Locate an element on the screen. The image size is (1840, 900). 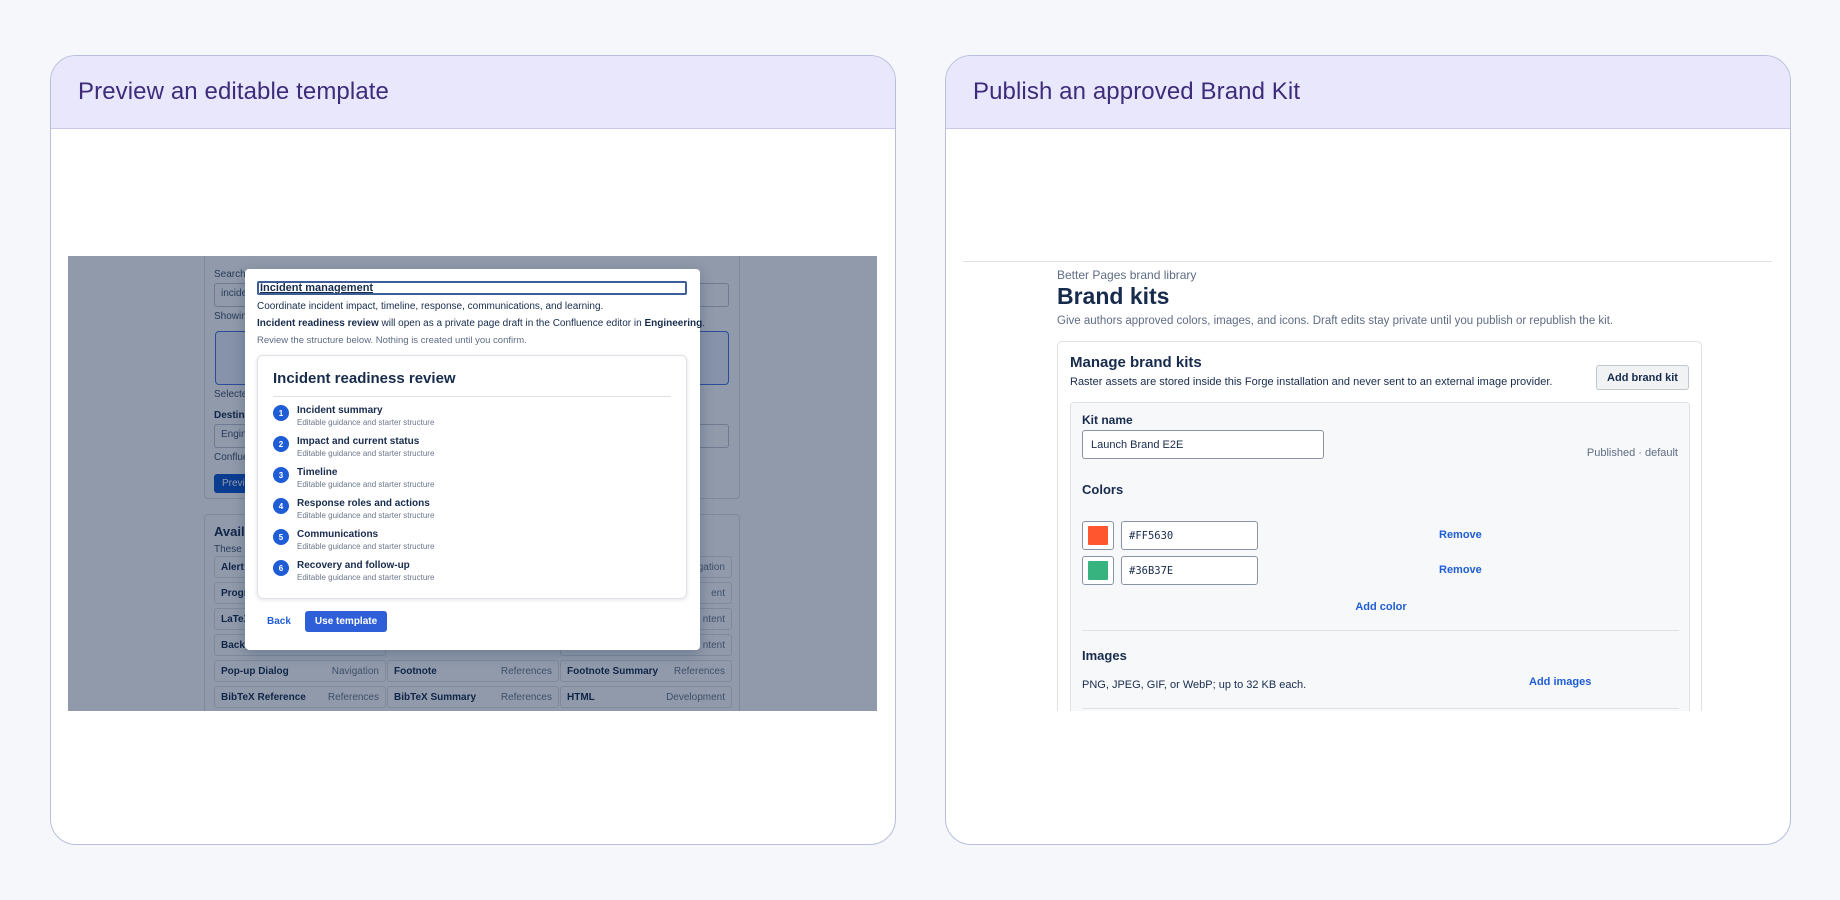
images-heading: Images is located at coordinates (1104, 655).